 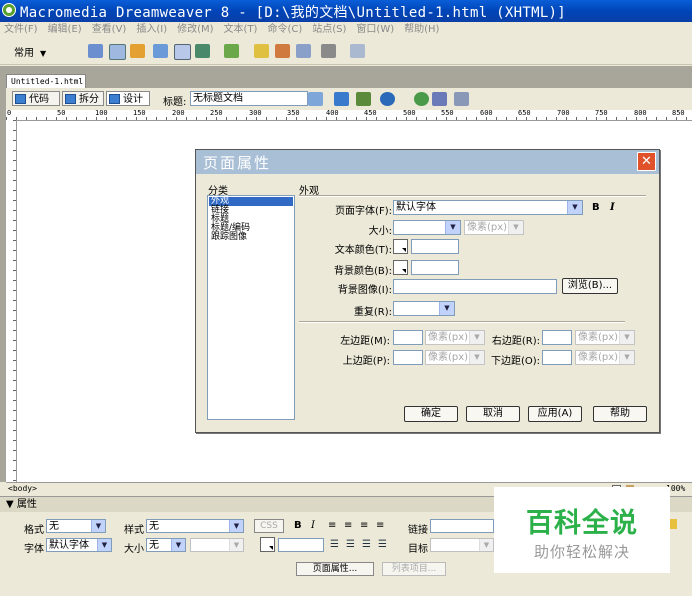 What do you see at coordinates (315, 99) in the screenshot?
I see `file-management-icon` at bounding box center [315, 99].